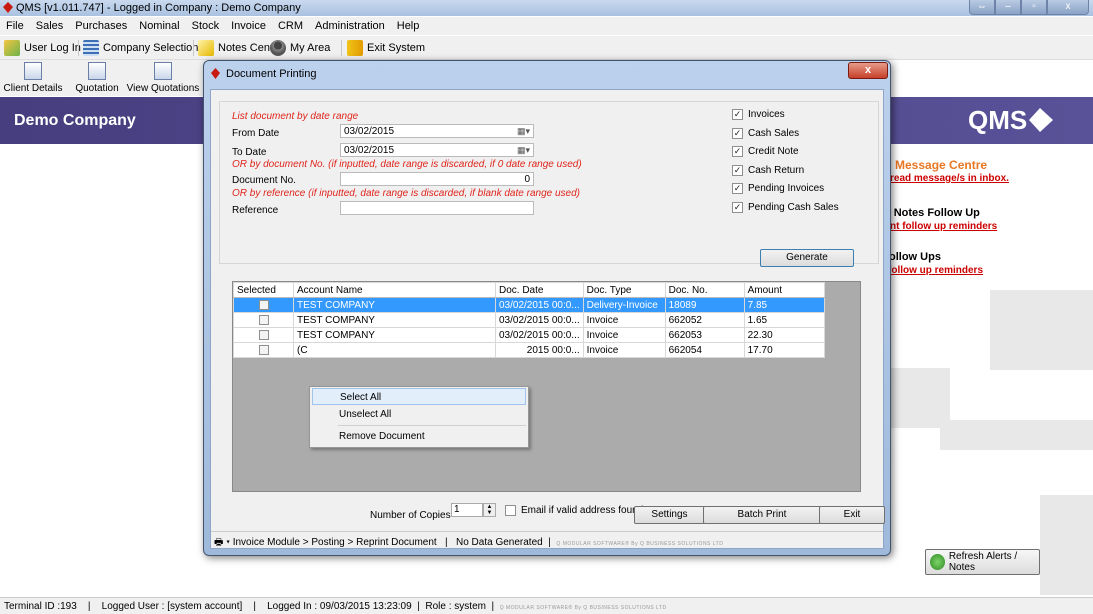 This screenshot has height=614, width=1093. What do you see at coordinates (206, 26) in the screenshot?
I see `menu-stock: Stock` at bounding box center [206, 26].